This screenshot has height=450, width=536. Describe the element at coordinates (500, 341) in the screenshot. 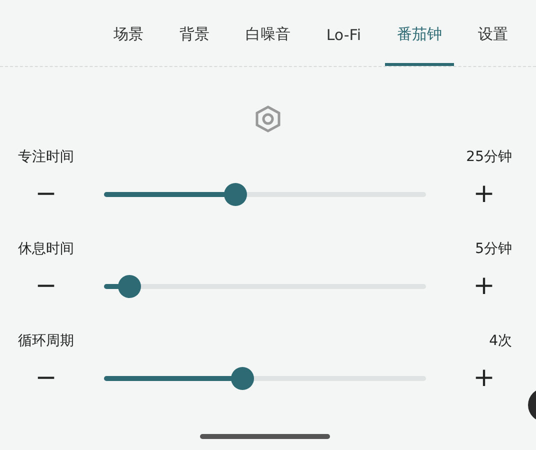

I see `setting-value: 4次` at that location.